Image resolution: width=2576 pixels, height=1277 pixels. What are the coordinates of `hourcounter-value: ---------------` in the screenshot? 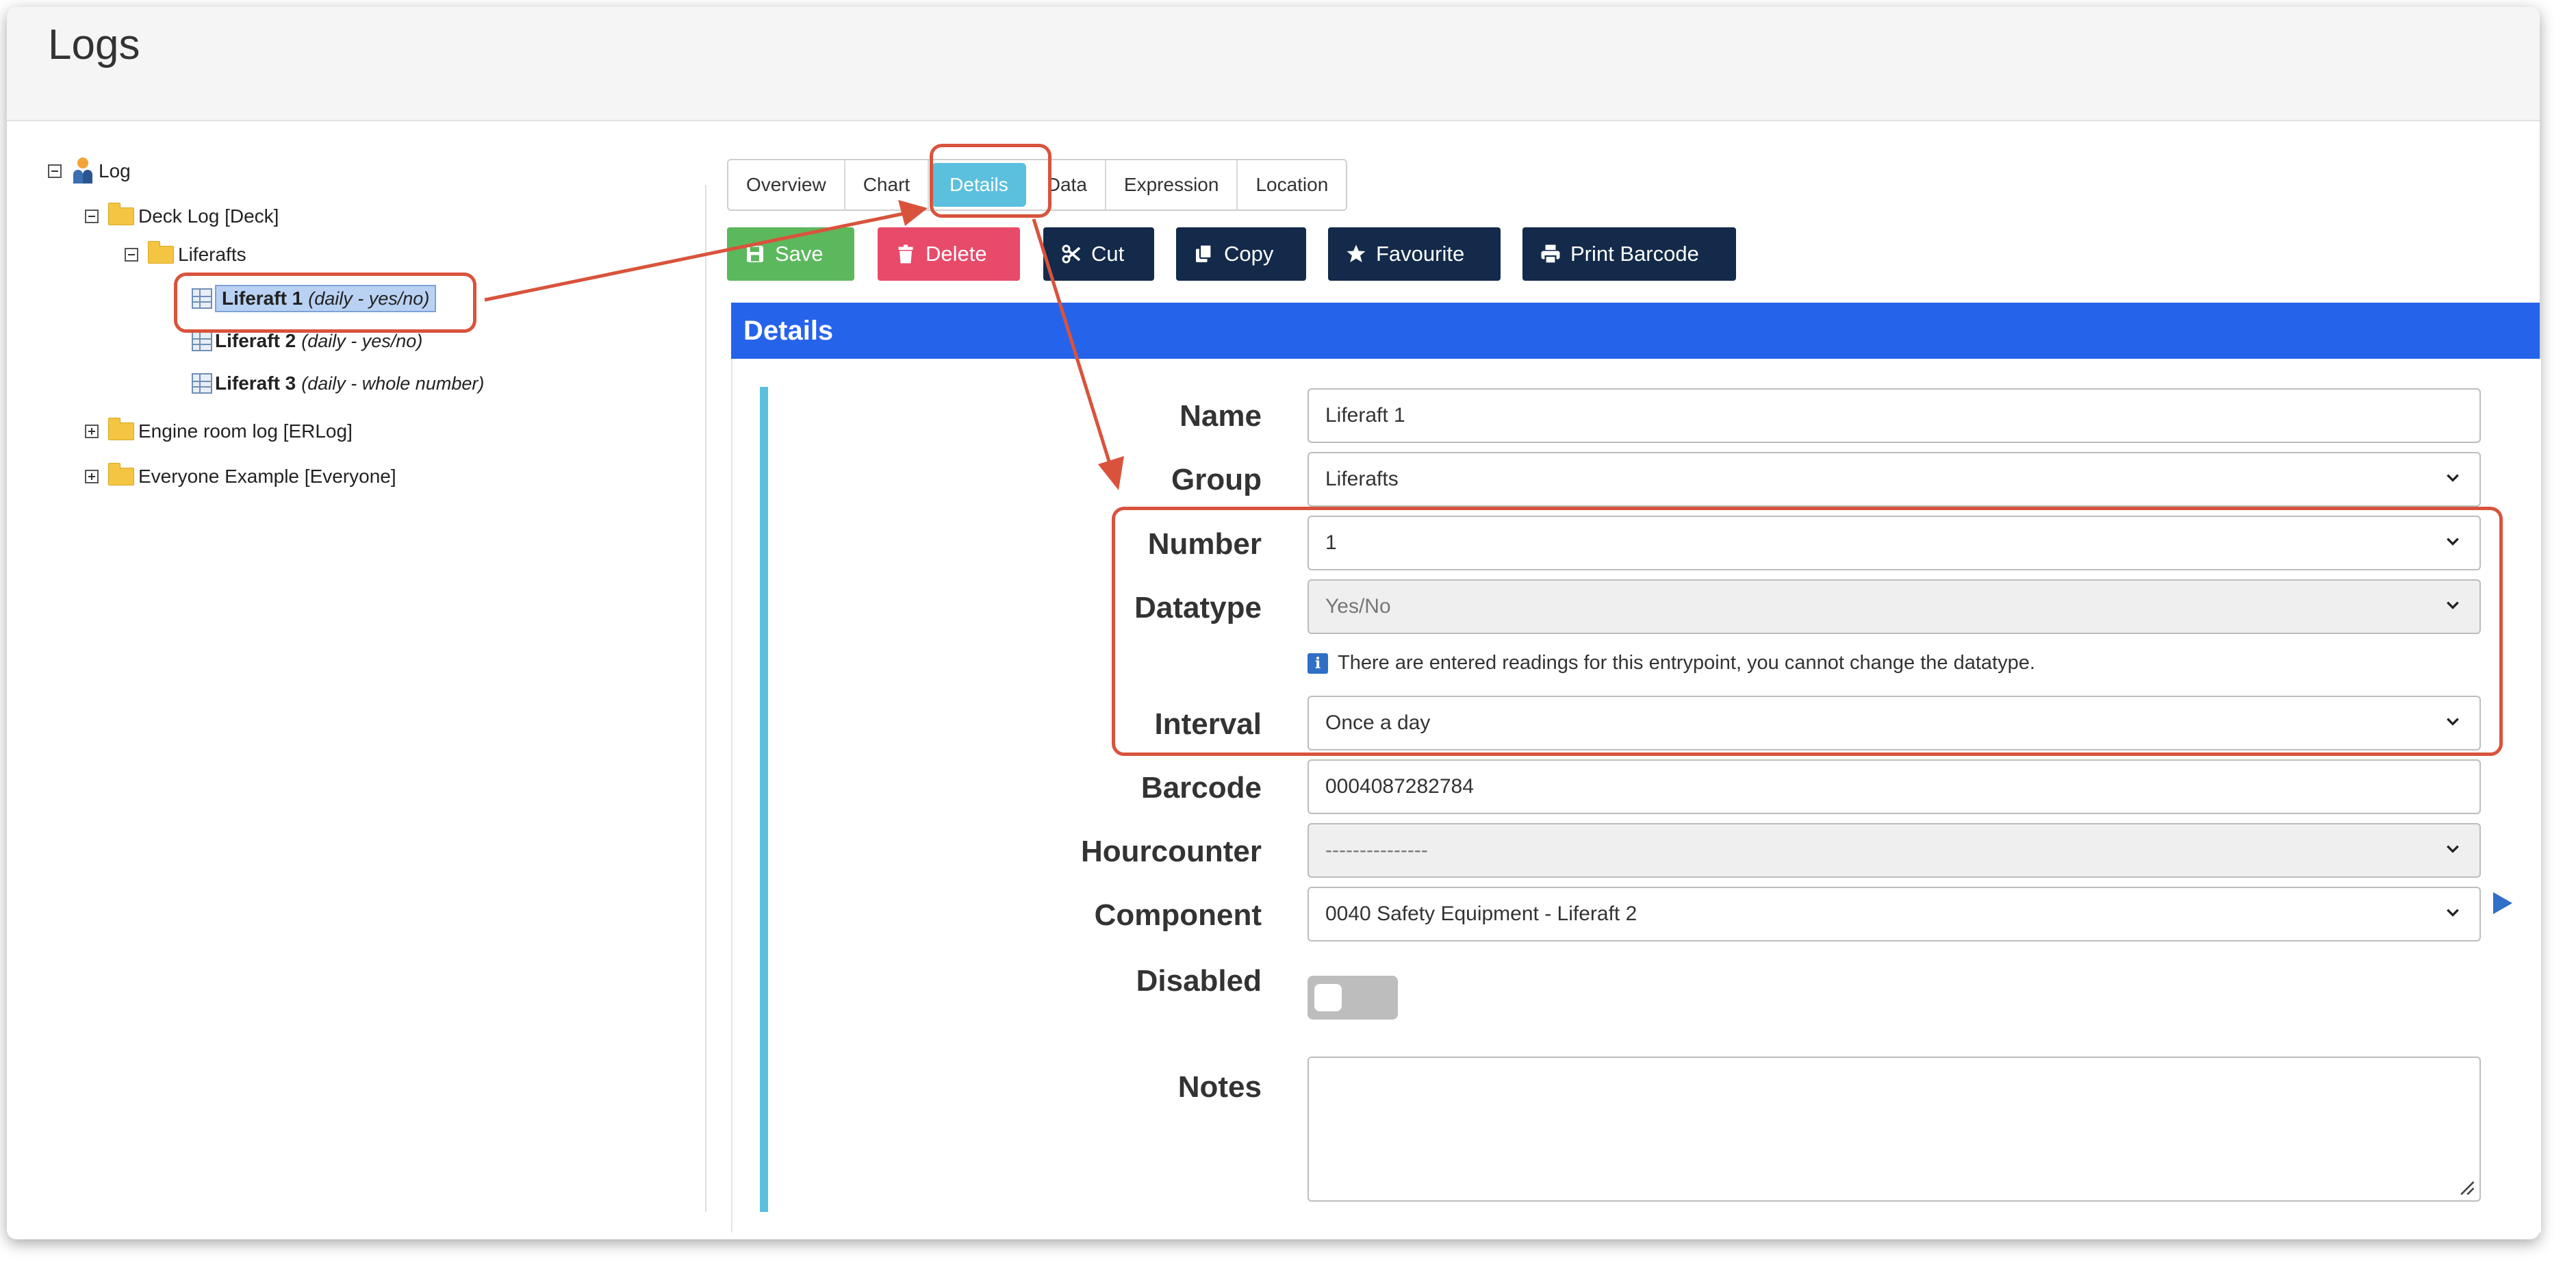 It's located at (1376, 850).